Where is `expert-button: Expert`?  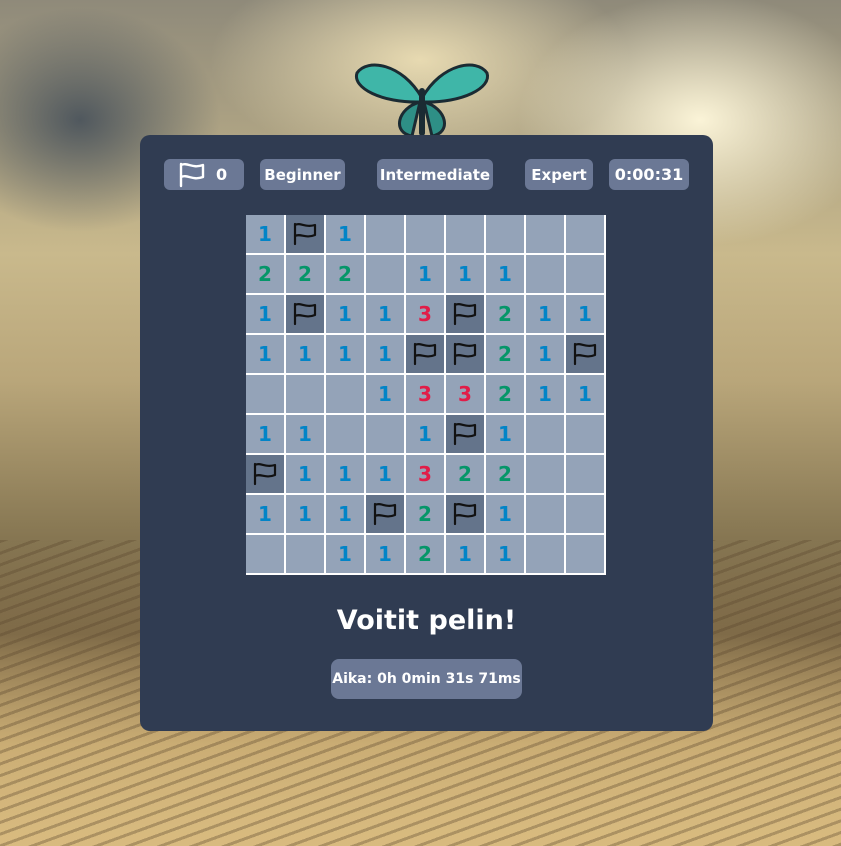 expert-button: Expert is located at coordinates (559, 174).